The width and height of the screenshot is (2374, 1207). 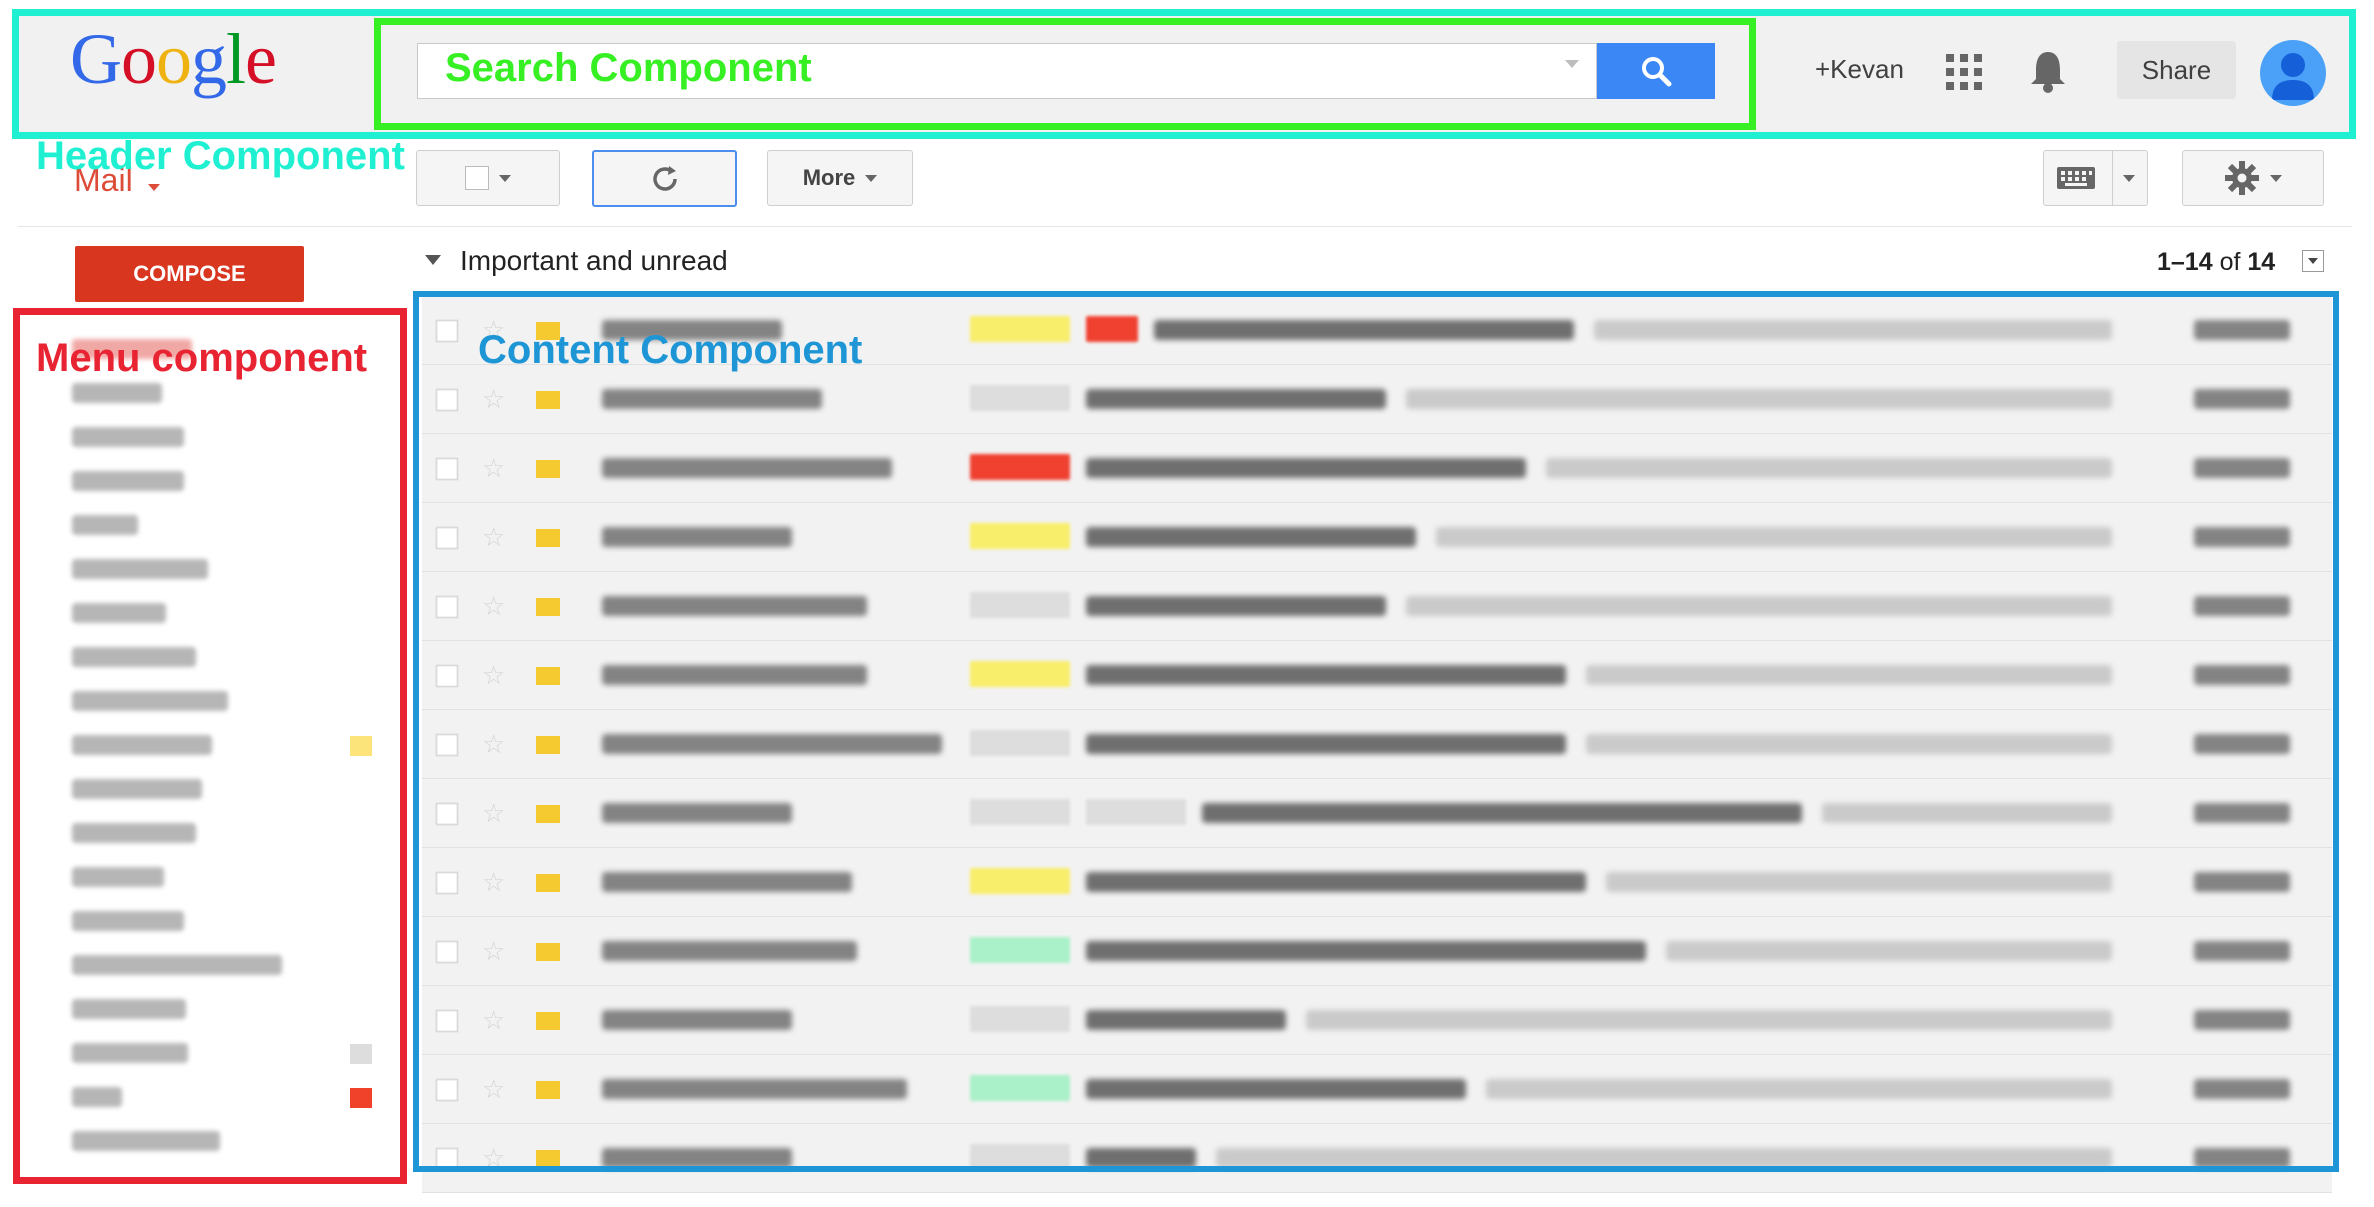 I want to click on input-tools-button, so click(x=2095, y=178).